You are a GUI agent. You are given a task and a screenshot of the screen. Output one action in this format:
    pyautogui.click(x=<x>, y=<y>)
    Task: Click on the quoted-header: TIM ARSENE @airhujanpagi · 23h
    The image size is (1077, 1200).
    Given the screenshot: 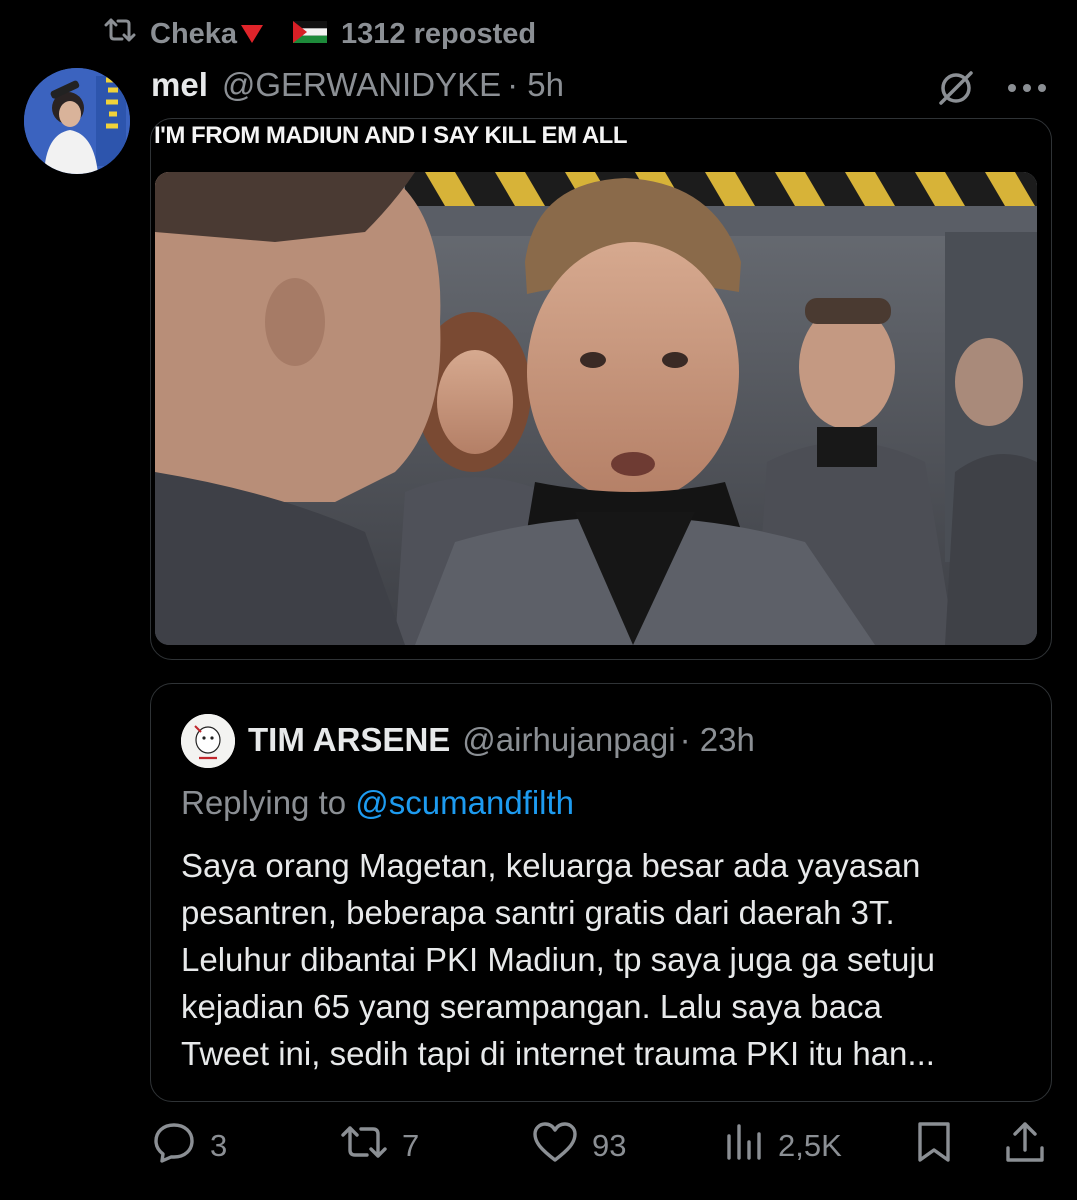 What is the action you would take?
    pyautogui.click(x=501, y=740)
    